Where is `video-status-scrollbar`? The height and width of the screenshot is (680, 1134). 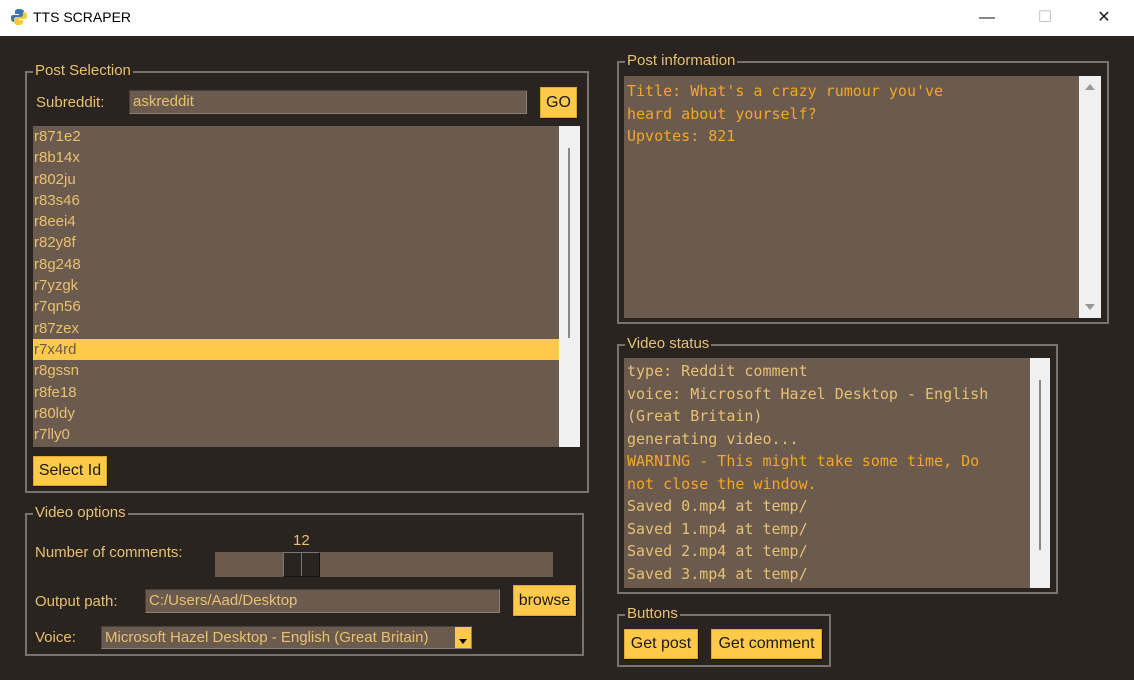
video-status-scrollbar is located at coordinates (1040, 473).